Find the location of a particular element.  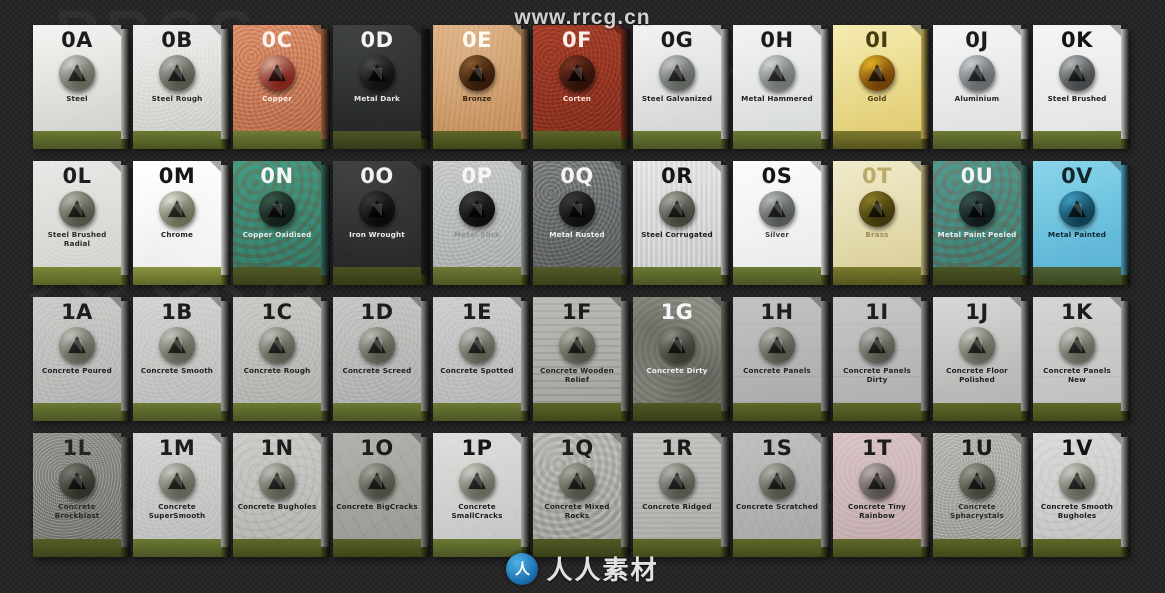

material-tile: 0F Corten is located at coordinates (581, 87).